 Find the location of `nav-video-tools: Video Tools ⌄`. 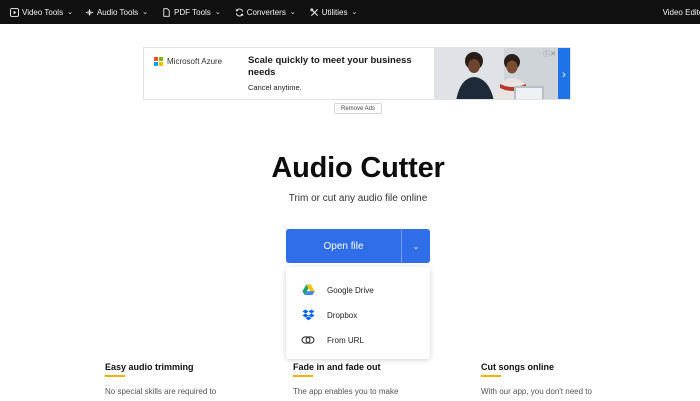

nav-video-tools: Video Tools ⌄ is located at coordinates (41, 12).